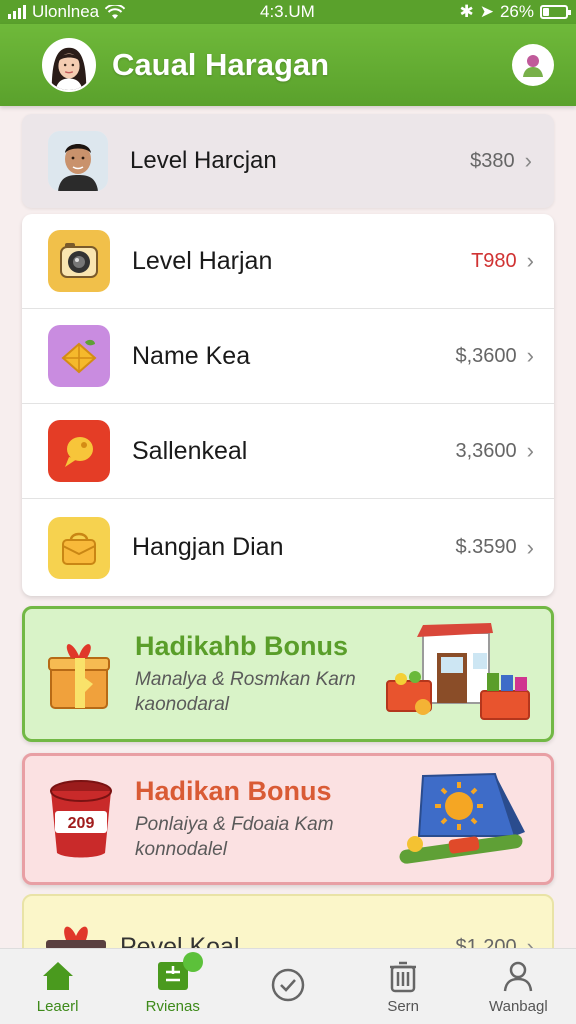 This screenshot has height=1024, width=576. I want to click on camera-icon, so click(79, 261).